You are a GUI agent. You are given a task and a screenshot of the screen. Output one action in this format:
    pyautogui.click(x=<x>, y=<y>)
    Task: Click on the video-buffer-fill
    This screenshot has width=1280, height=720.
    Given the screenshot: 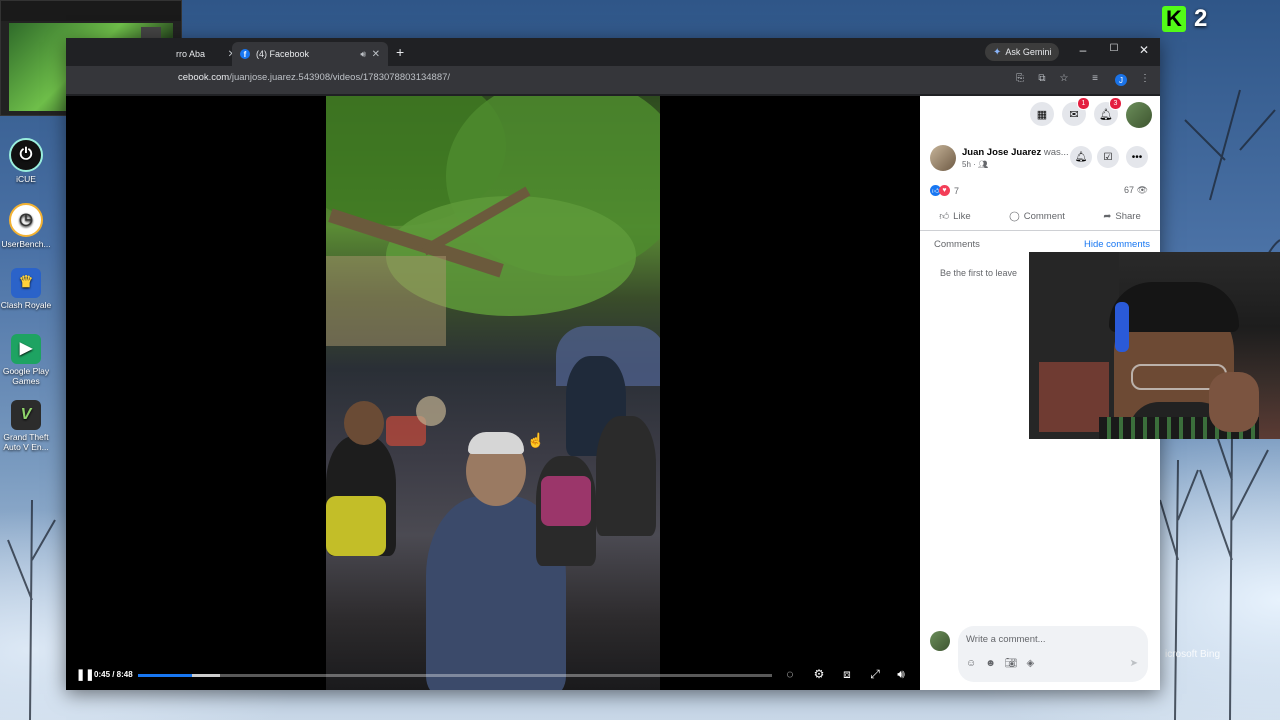 What is the action you would take?
    pyautogui.click(x=206, y=675)
    